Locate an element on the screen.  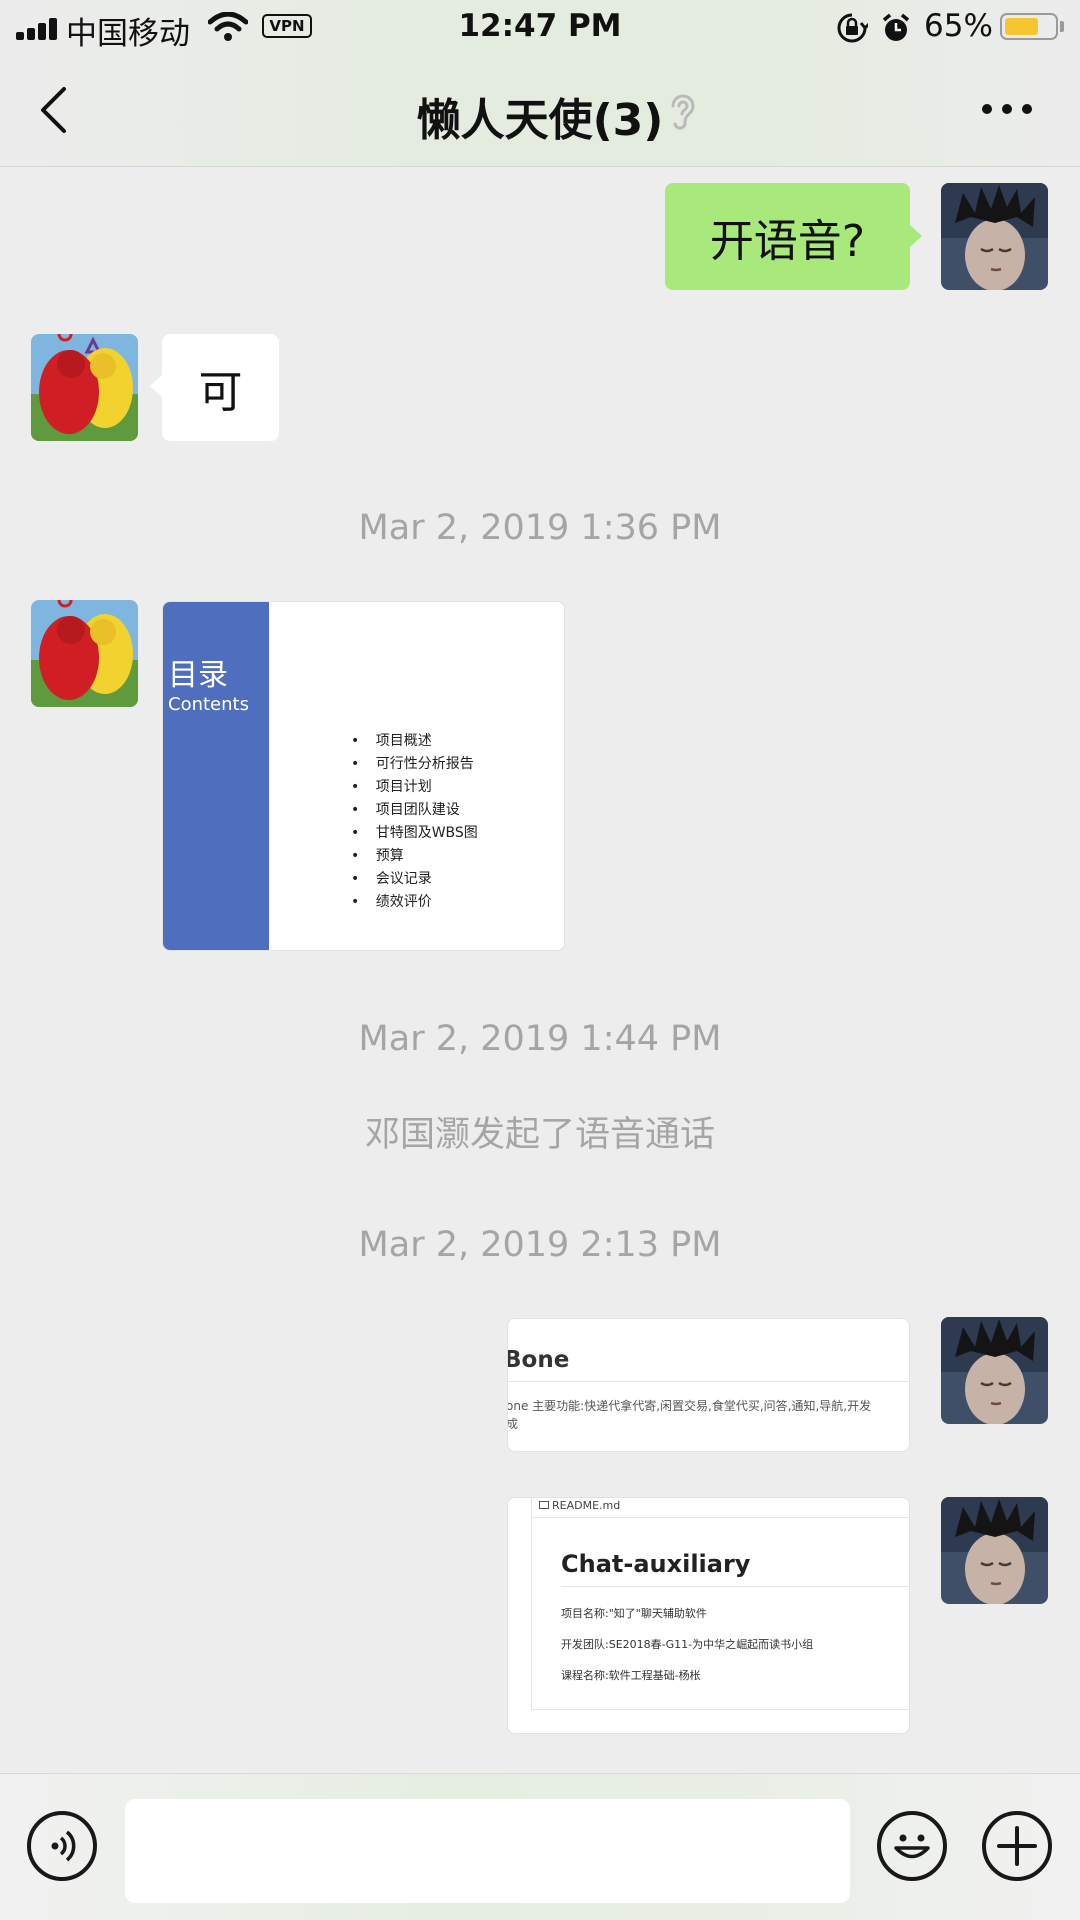
ear-icon is located at coordinates (683, 112).